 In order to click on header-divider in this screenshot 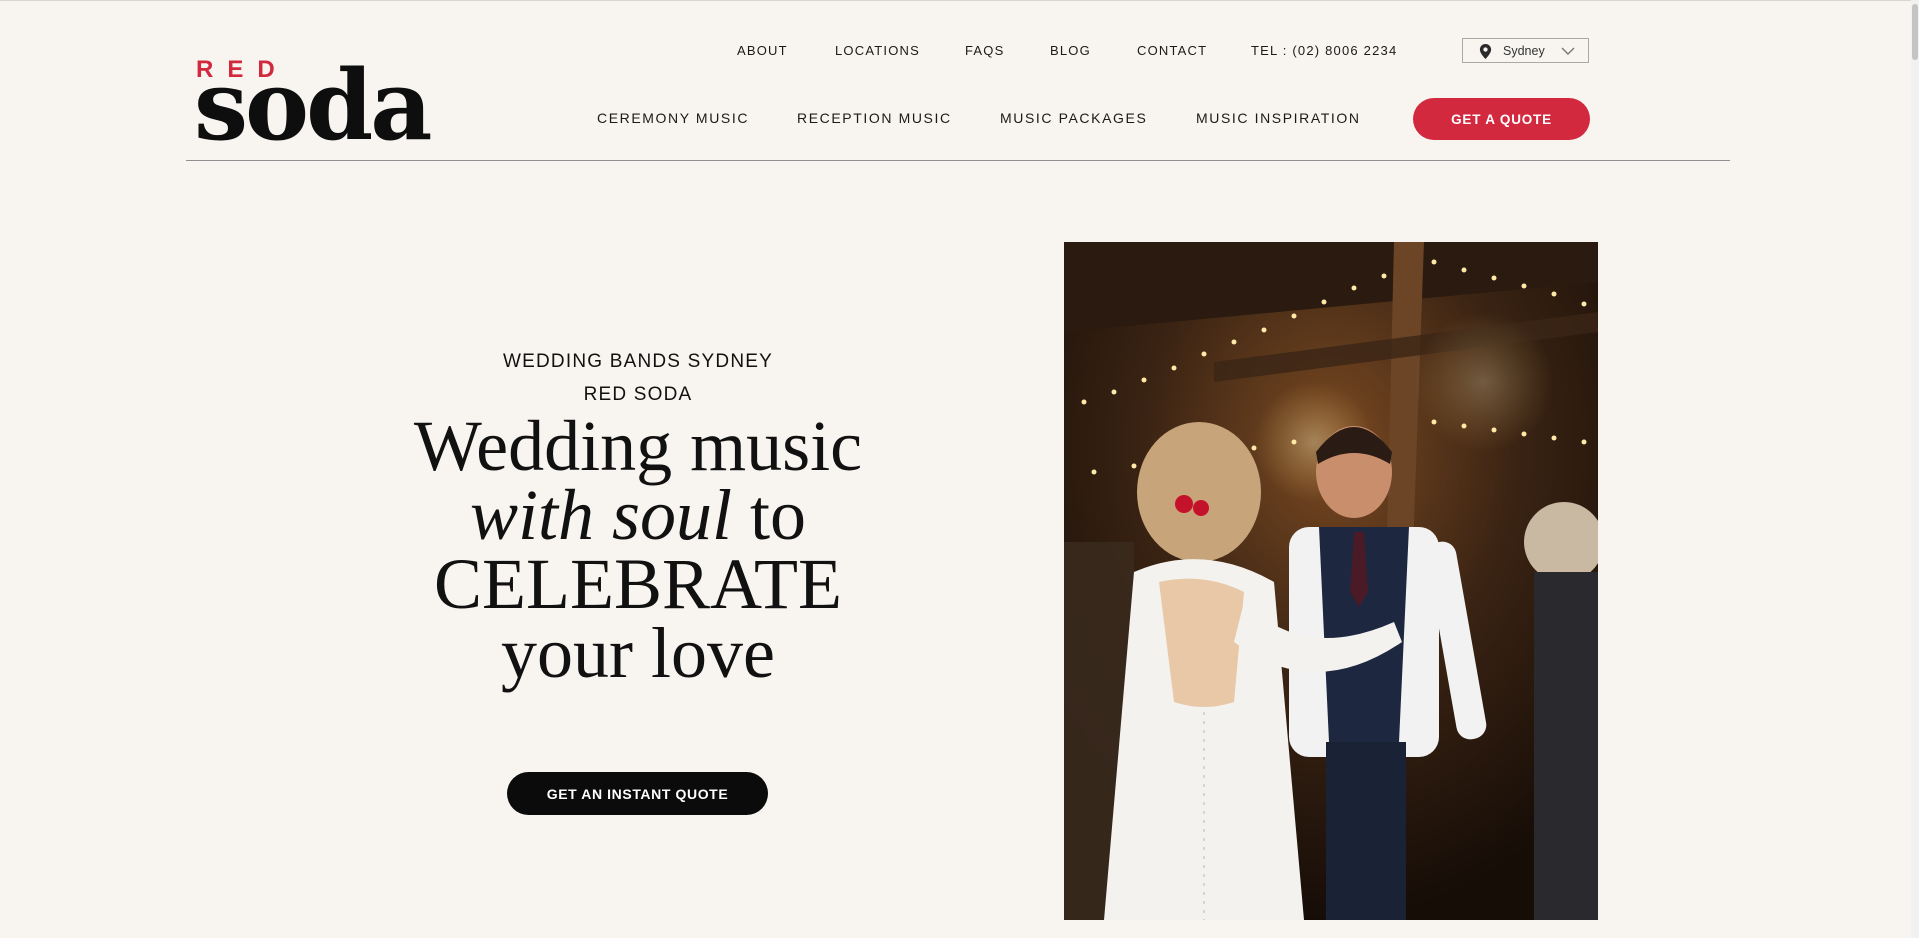, I will do `click(958, 160)`.